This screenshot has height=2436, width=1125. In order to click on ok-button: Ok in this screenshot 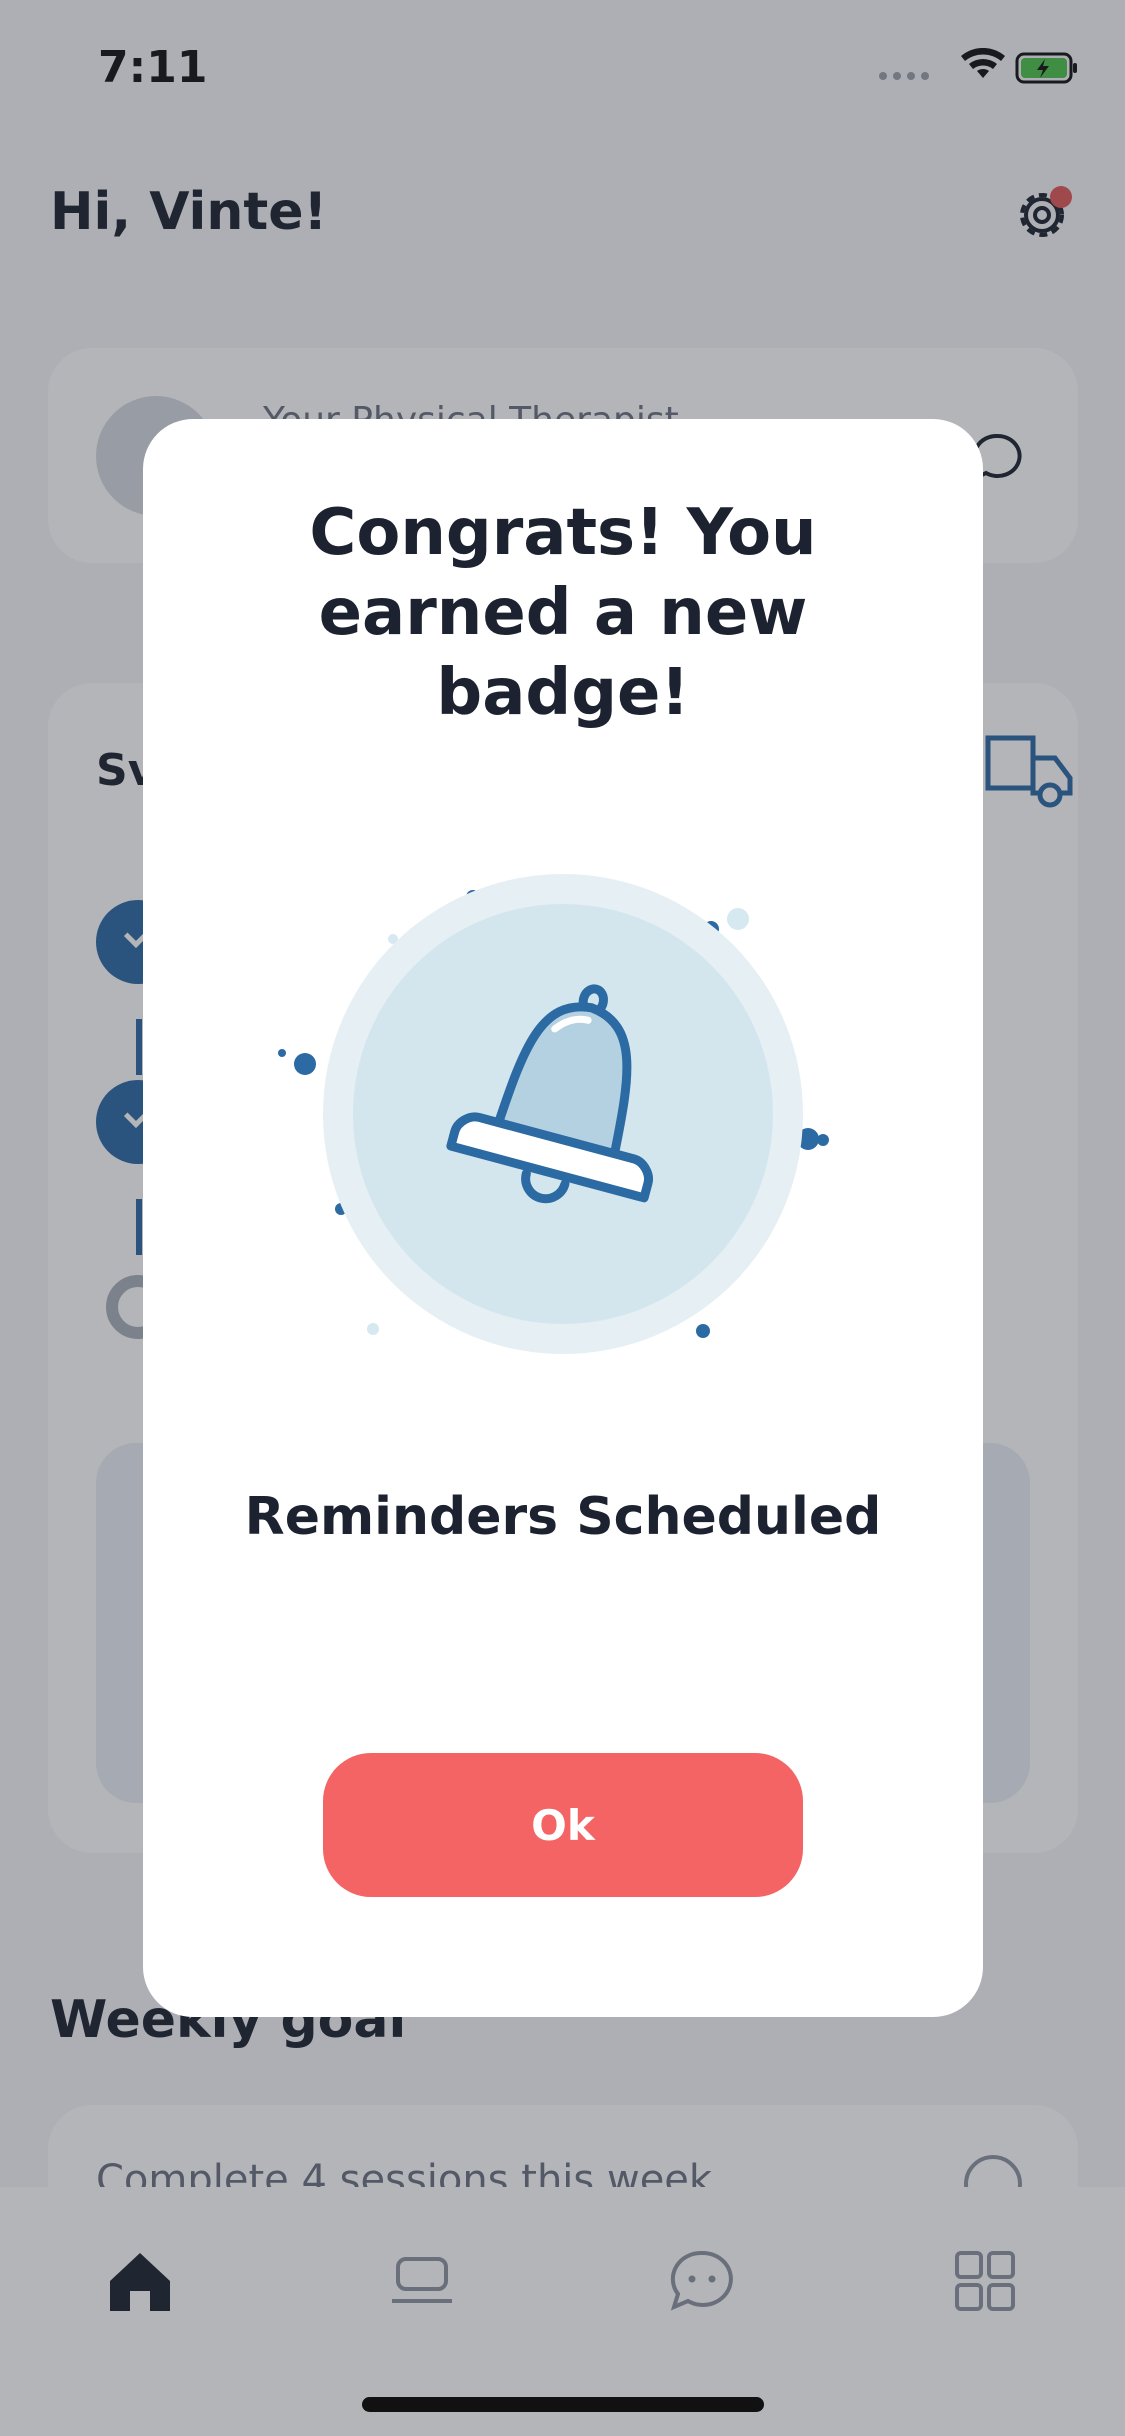, I will do `click(563, 1825)`.